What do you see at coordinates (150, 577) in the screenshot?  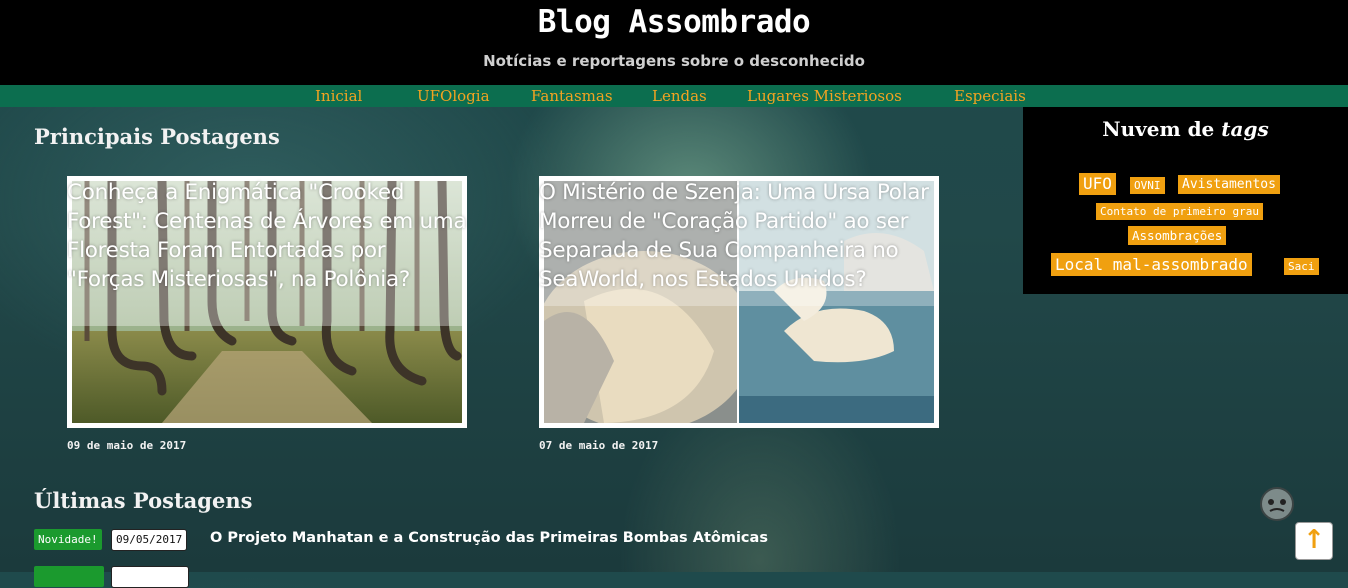 I see `post-date` at bounding box center [150, 577].